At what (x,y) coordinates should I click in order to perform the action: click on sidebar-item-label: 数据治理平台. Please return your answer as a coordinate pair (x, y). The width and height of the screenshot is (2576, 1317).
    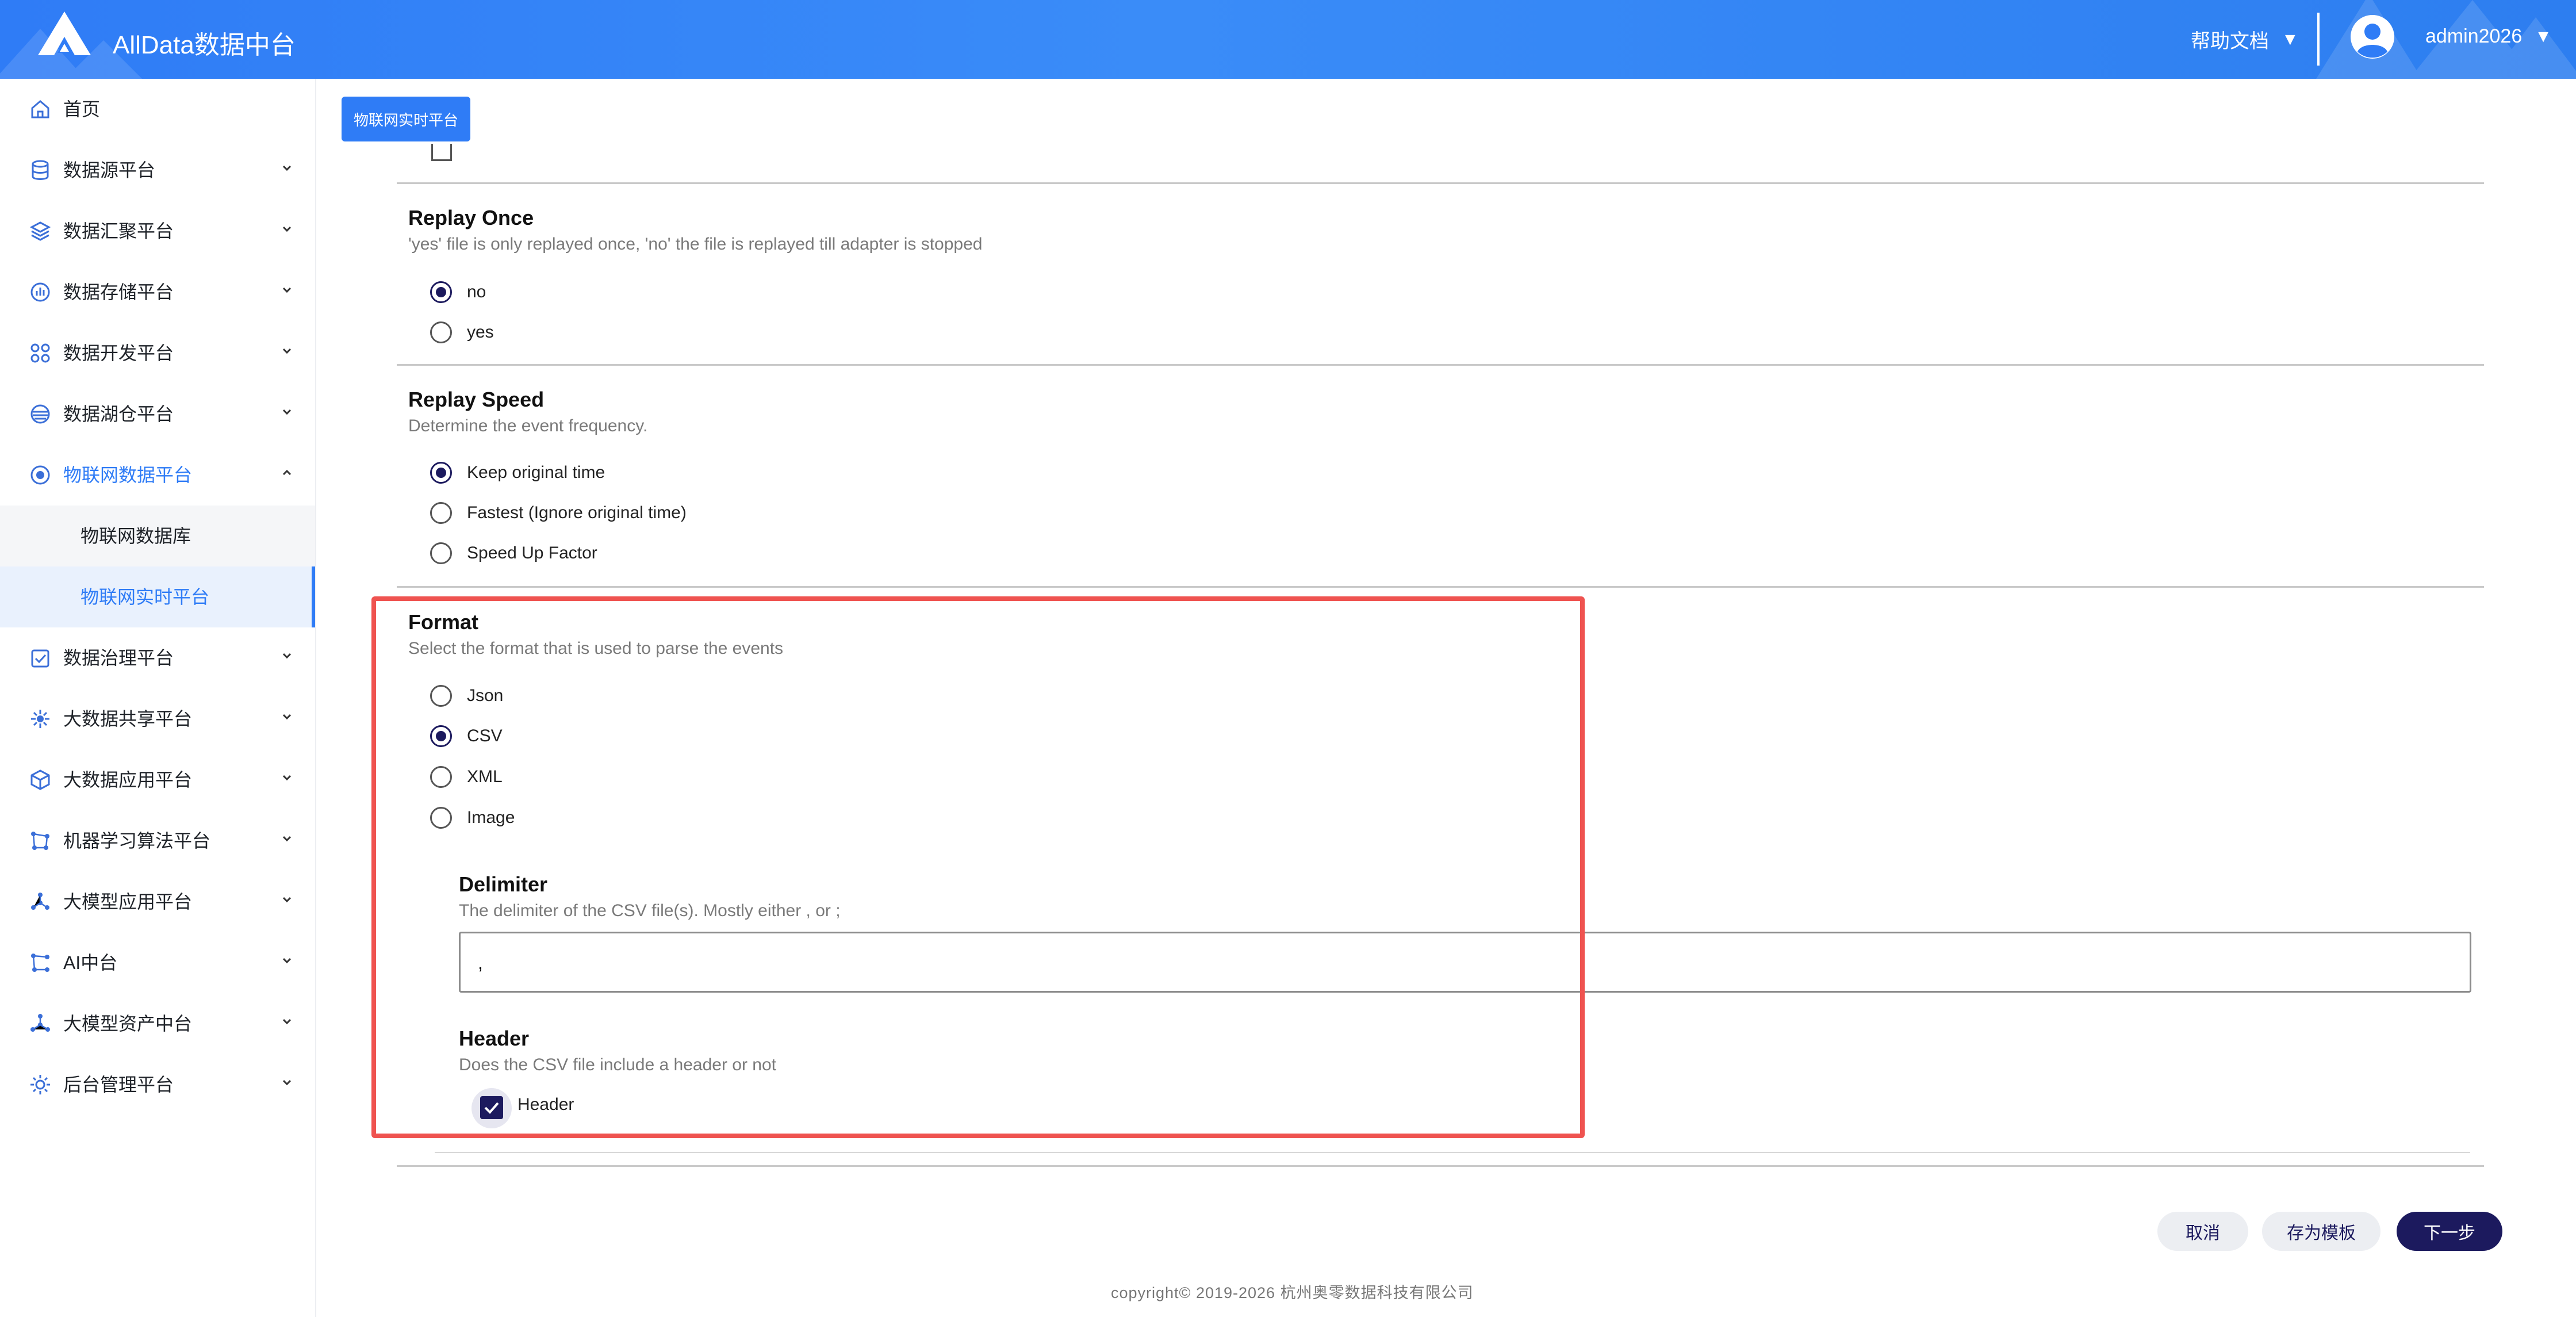
    Looking at the image, I should click on (118, 658).